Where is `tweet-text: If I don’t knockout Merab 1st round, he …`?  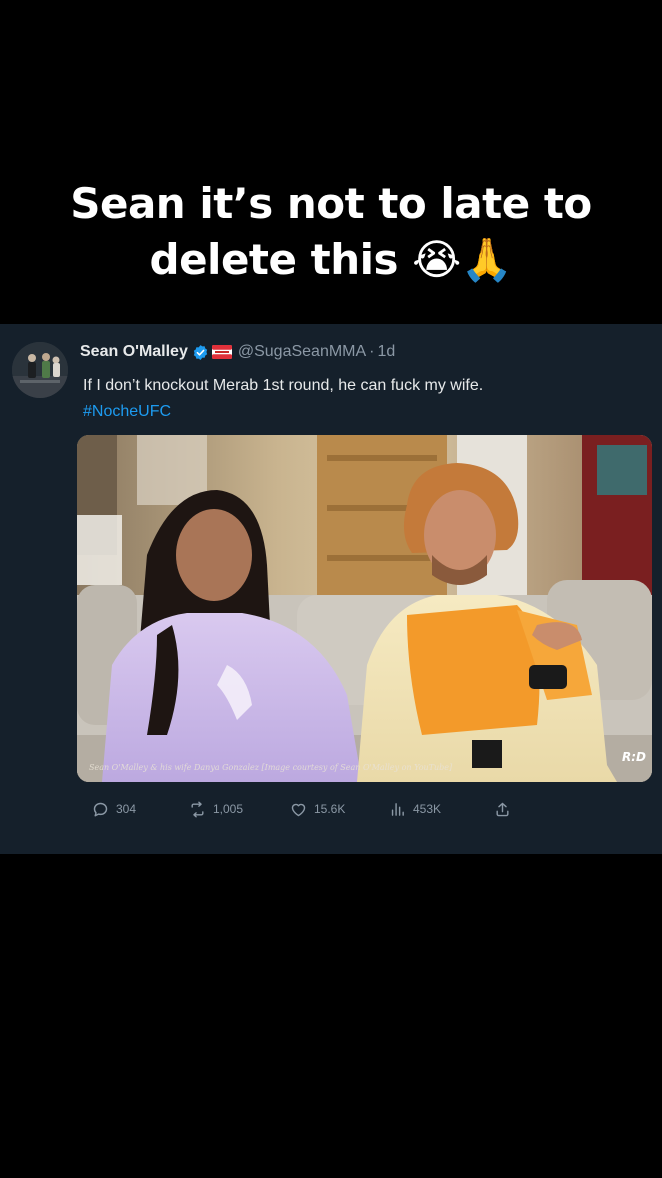
tweet-text: If I don’t knockout Merab 1st round, he … is located at coordinates (283, 385).